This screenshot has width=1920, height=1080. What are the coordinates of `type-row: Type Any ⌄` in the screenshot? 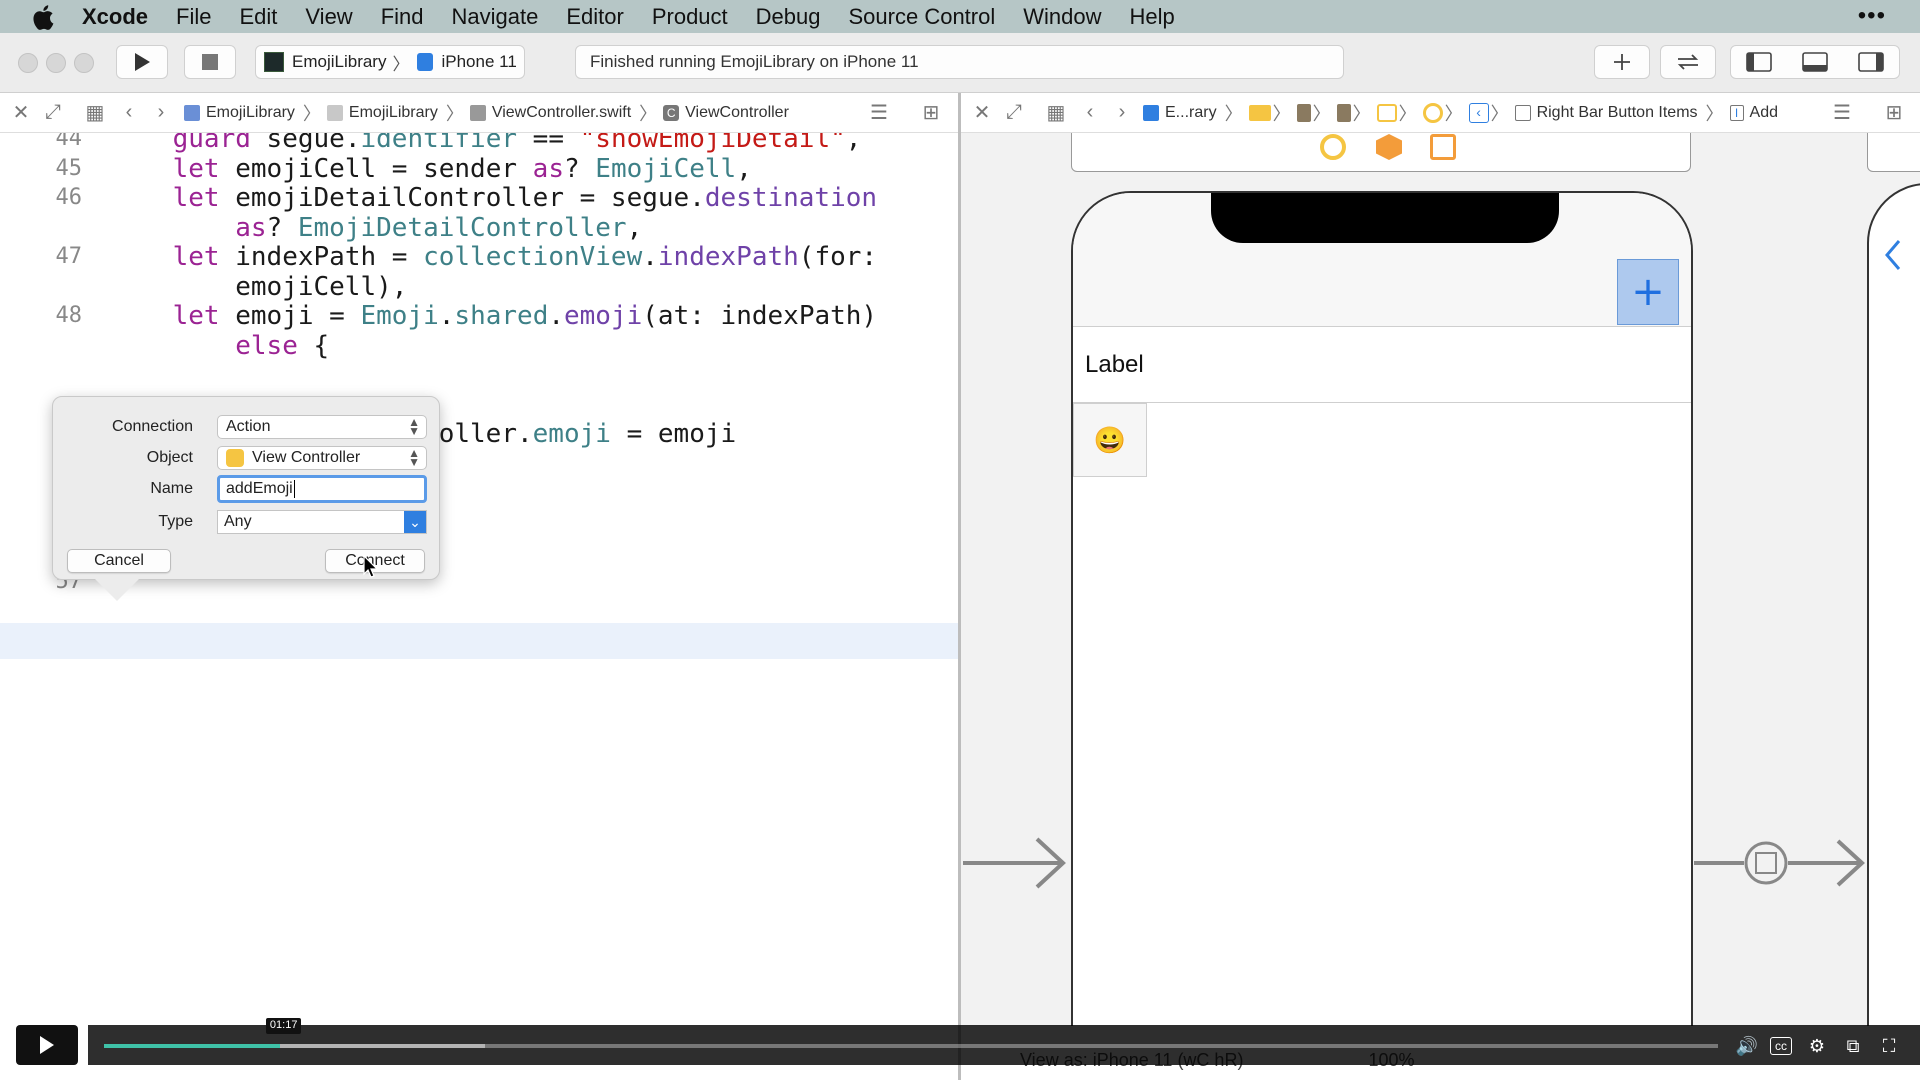 It's located at (247, 522).